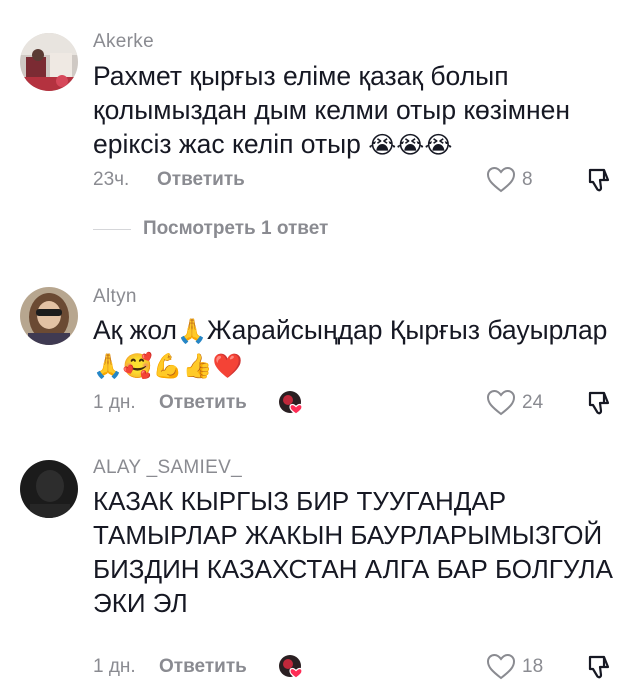 The image size is (633, 700). Describe the element at coordinates (353, 348) in the screenshot. I see `comment-text: Ақ жол🙏Жарайсыңдар Қырғыз бауырлар 🙏🥰💪👍❤️` at that location.